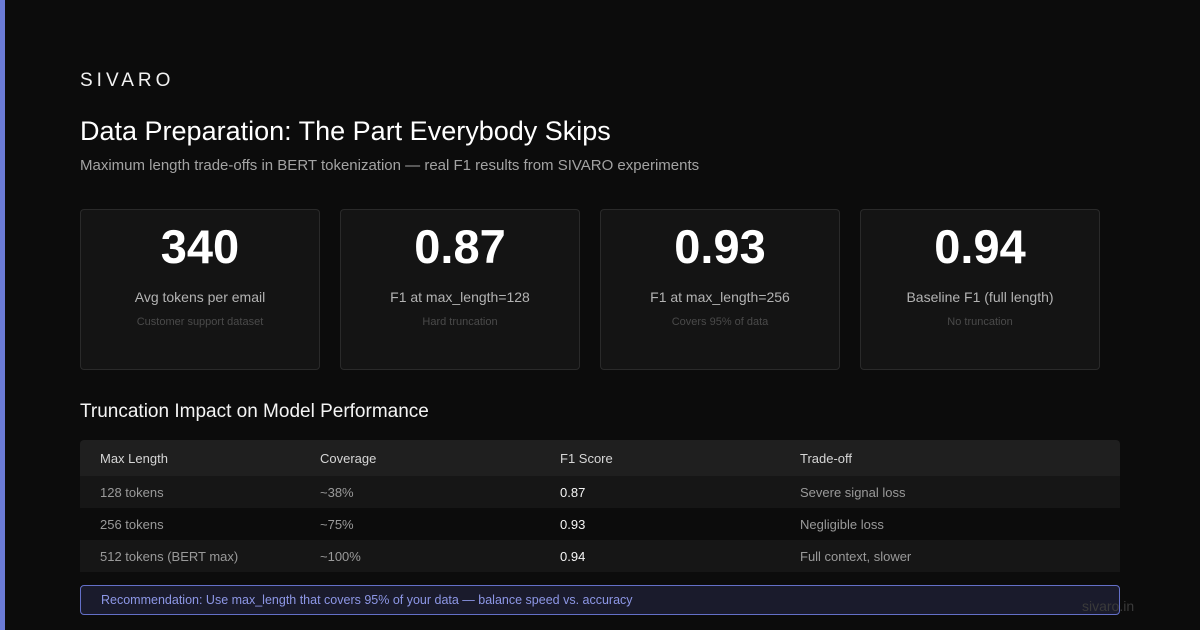 The width and height of the screenshot is (1200, 630). I want to click on accent-bar, so click(2, 315).